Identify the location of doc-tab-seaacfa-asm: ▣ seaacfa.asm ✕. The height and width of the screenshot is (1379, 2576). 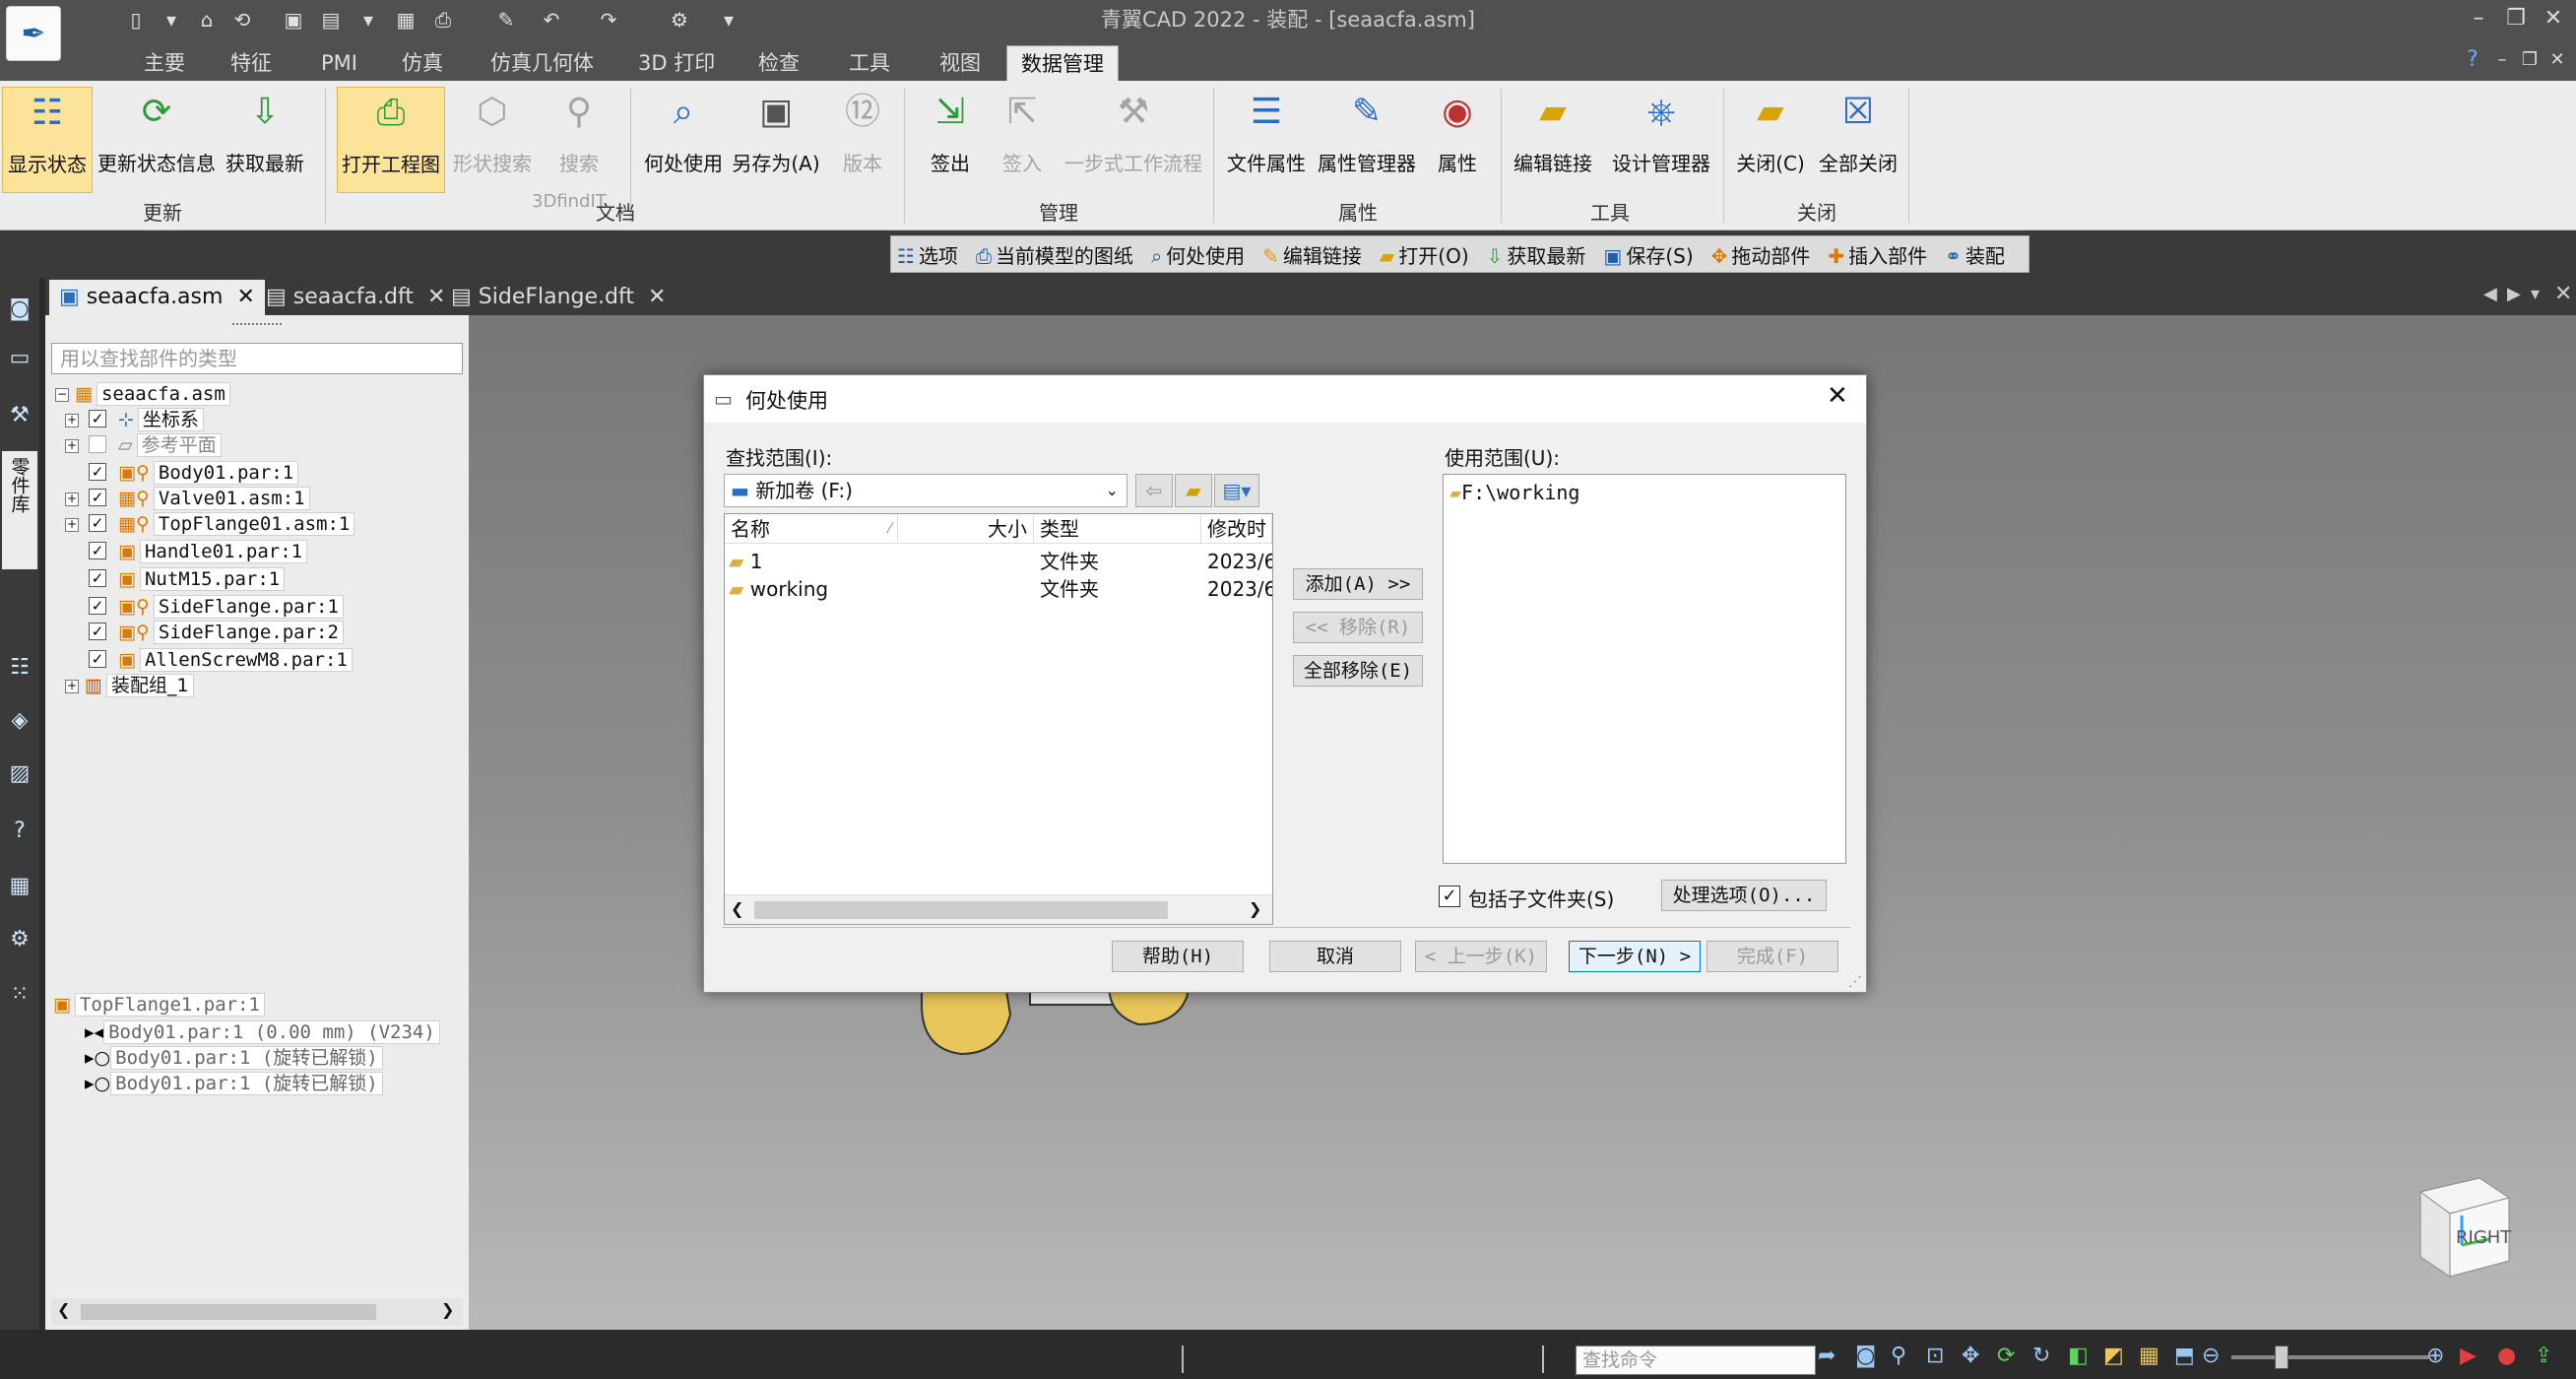
(157, 297).